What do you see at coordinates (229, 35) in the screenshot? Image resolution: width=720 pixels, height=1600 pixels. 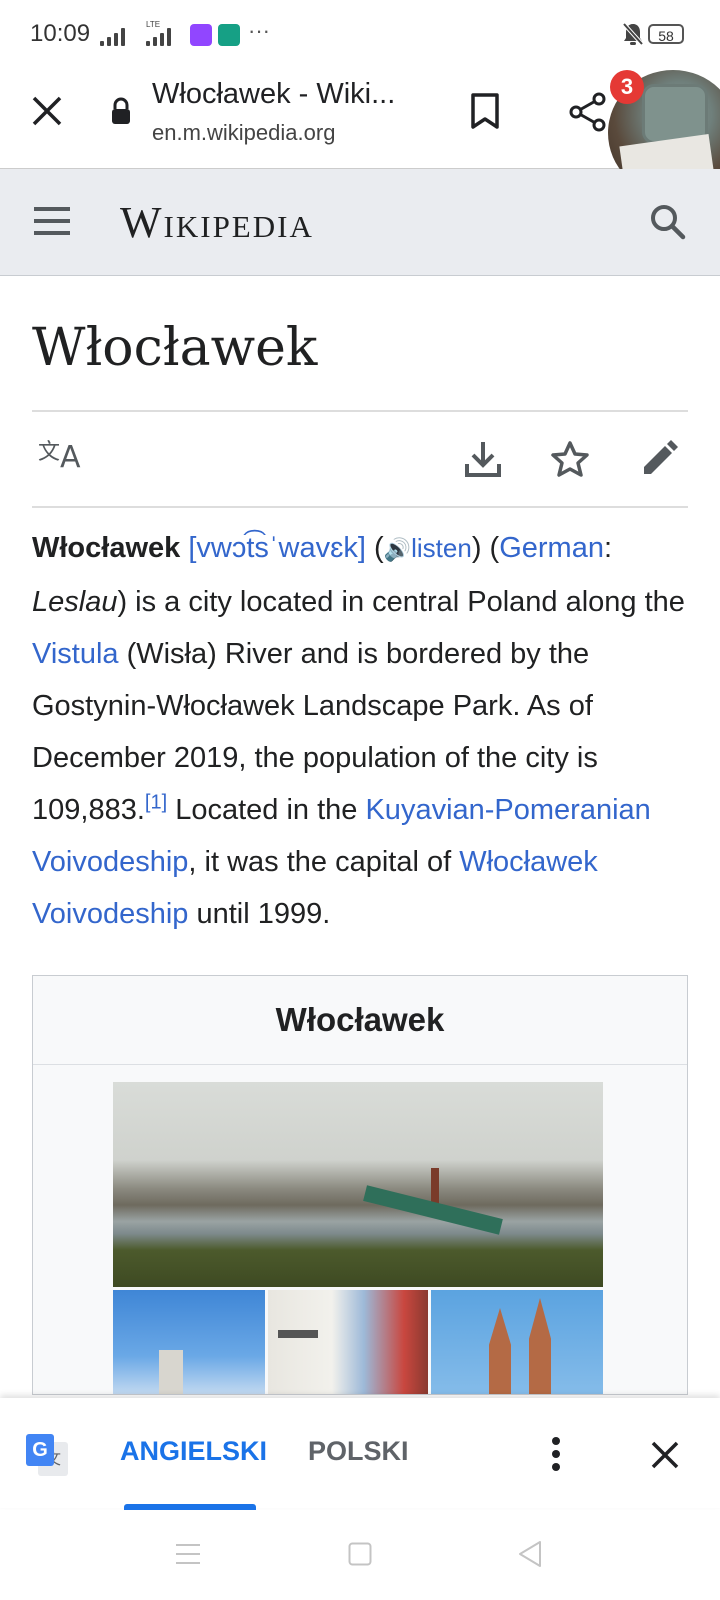 I see `shield-app-icon` at bounding box center [229, 35].